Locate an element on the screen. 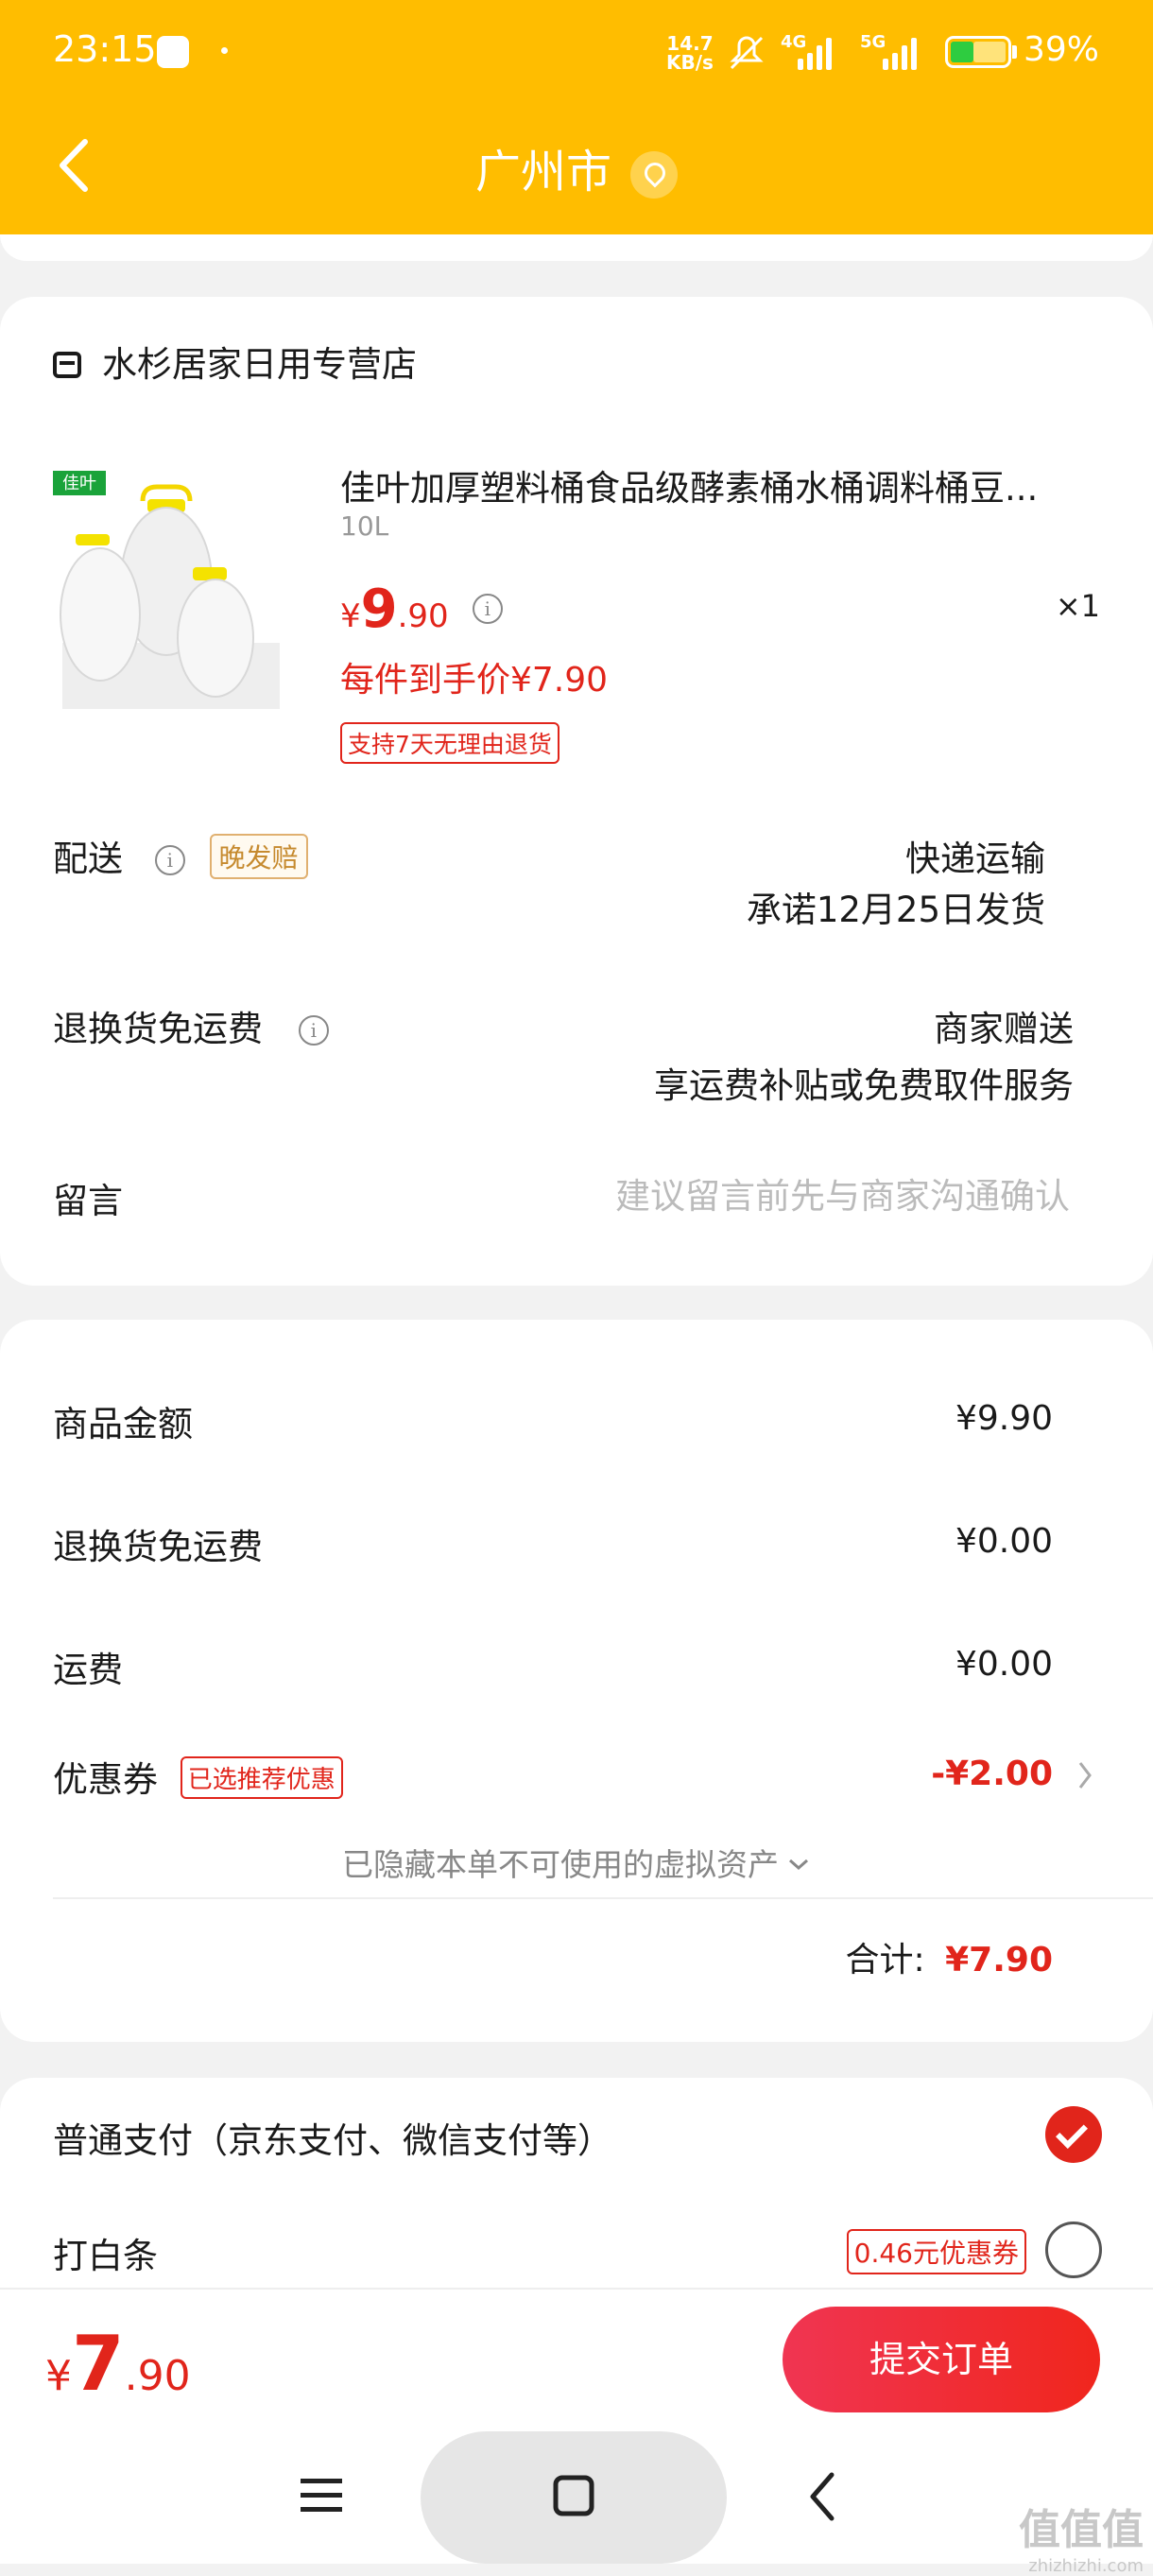 This screenshot has width=1153, height=2576. product-price: ¥9.90 i is located at coordinates (421, 609).